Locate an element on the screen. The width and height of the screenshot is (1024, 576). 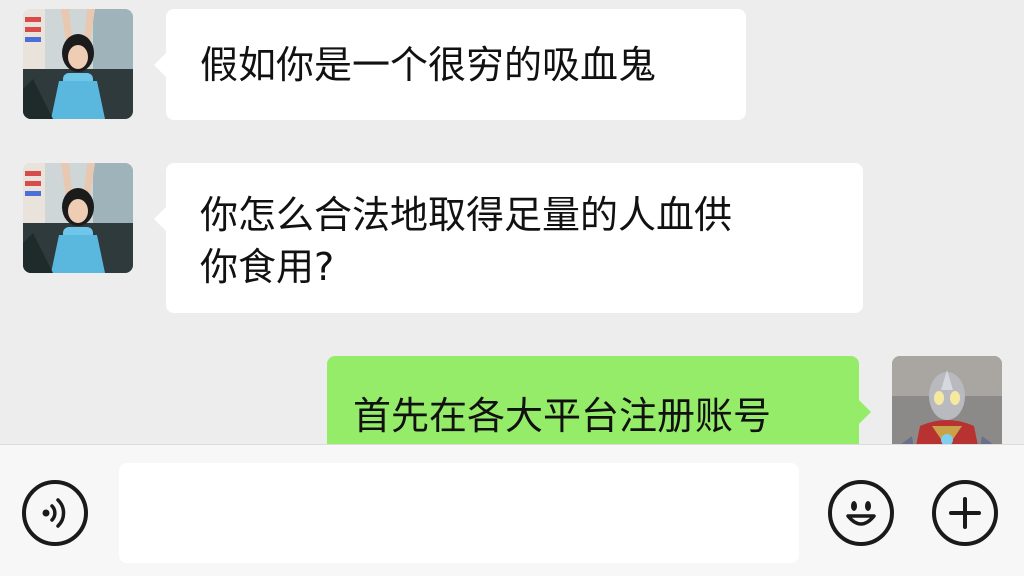
message-text: 首先在各大平台注册账号 is located at coordinates (562, 416).